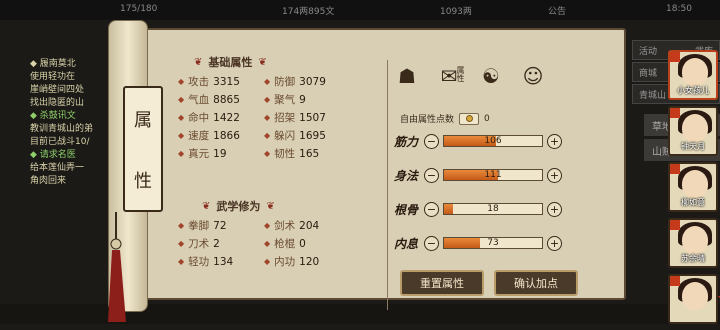  Describe the element at coordinates (450, 76) in the screenshot. I see `scroll-icon: ✉` at that location.